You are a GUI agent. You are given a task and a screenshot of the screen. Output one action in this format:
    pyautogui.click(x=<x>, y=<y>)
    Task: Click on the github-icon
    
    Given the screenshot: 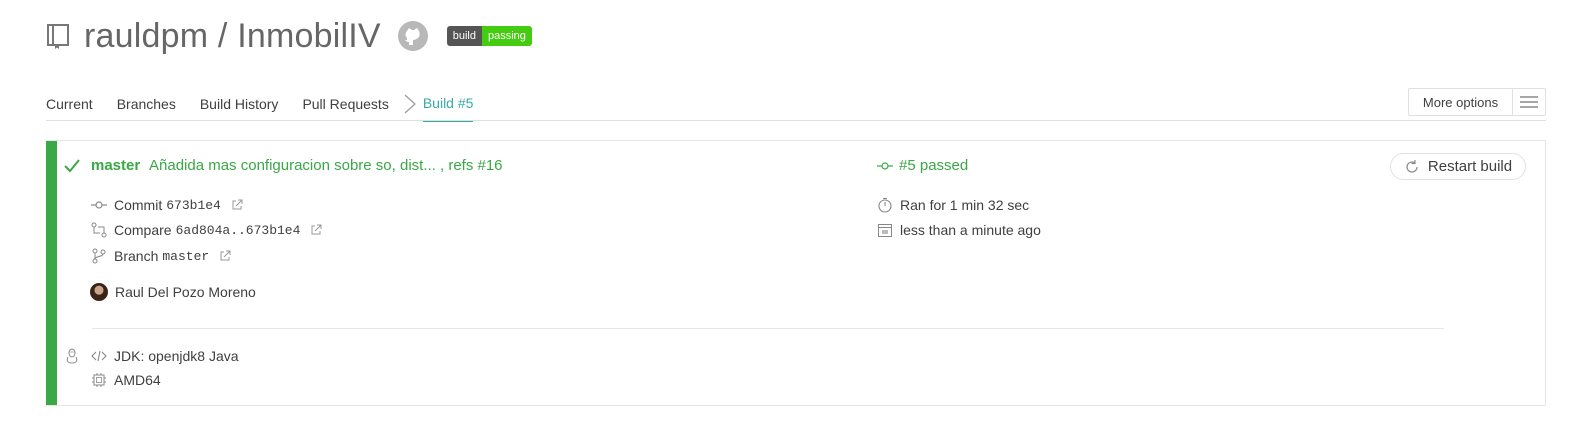 What is the action you would take?
    pyautogui.click(x=413, y=36)
    